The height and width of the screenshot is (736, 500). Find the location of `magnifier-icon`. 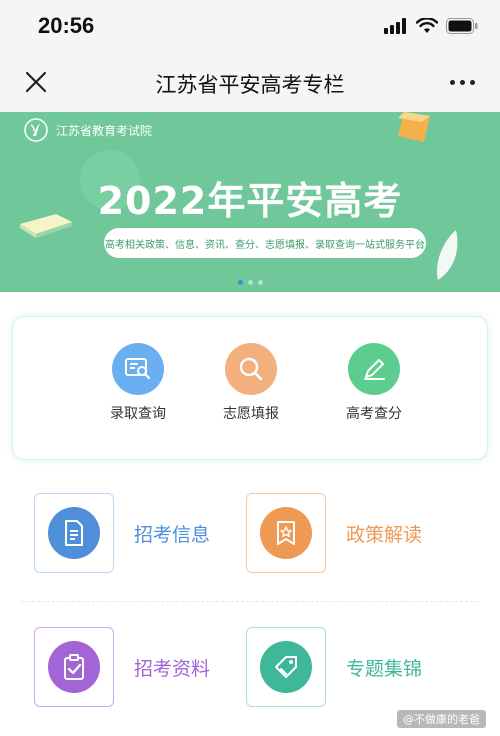

magnifier-icon is located at coordinates (251, 369).